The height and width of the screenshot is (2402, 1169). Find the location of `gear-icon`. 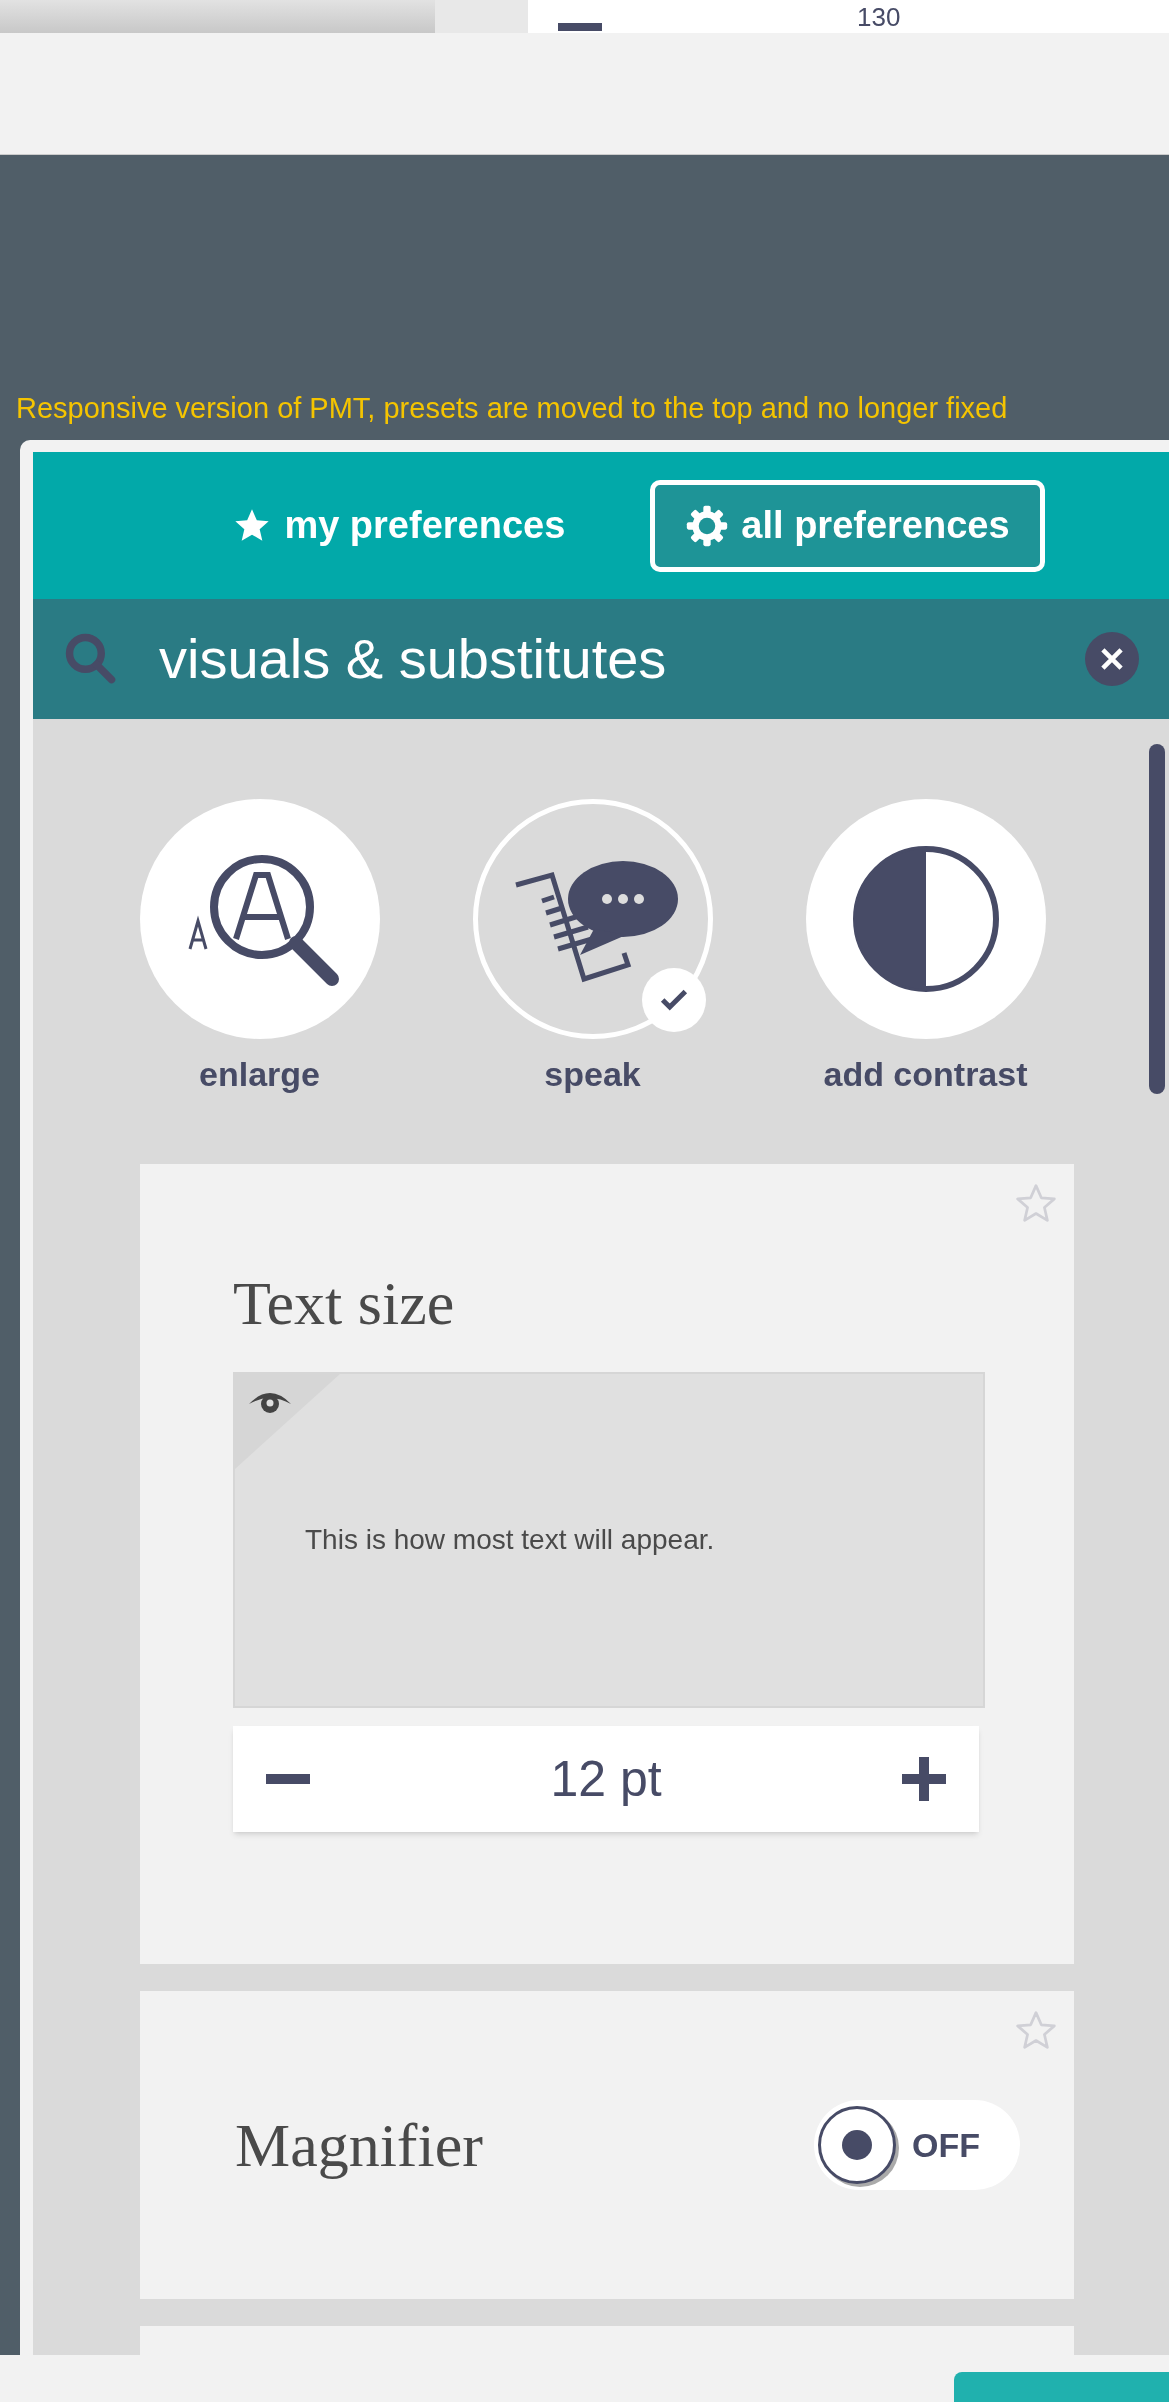

gear-icon is located at coordinates (707, 525).